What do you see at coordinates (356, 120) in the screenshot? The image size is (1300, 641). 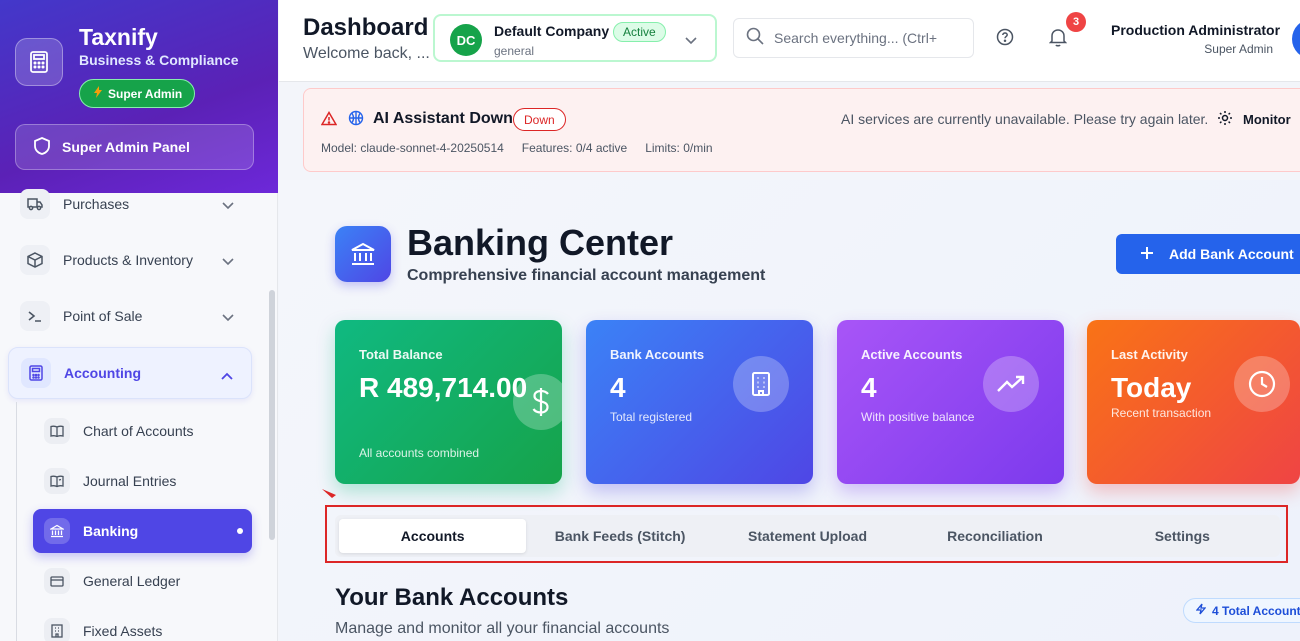 I see `brain-icon` at bounding box center [356, 120].